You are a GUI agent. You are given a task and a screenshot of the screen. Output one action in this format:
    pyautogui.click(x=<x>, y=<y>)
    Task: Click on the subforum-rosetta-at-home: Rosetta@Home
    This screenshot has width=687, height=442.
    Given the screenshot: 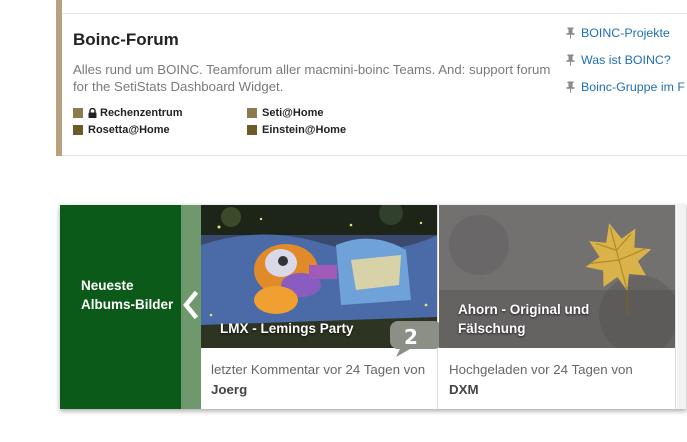 What is the action you would take?
    pyautogui.click(x=121, y=130)
    